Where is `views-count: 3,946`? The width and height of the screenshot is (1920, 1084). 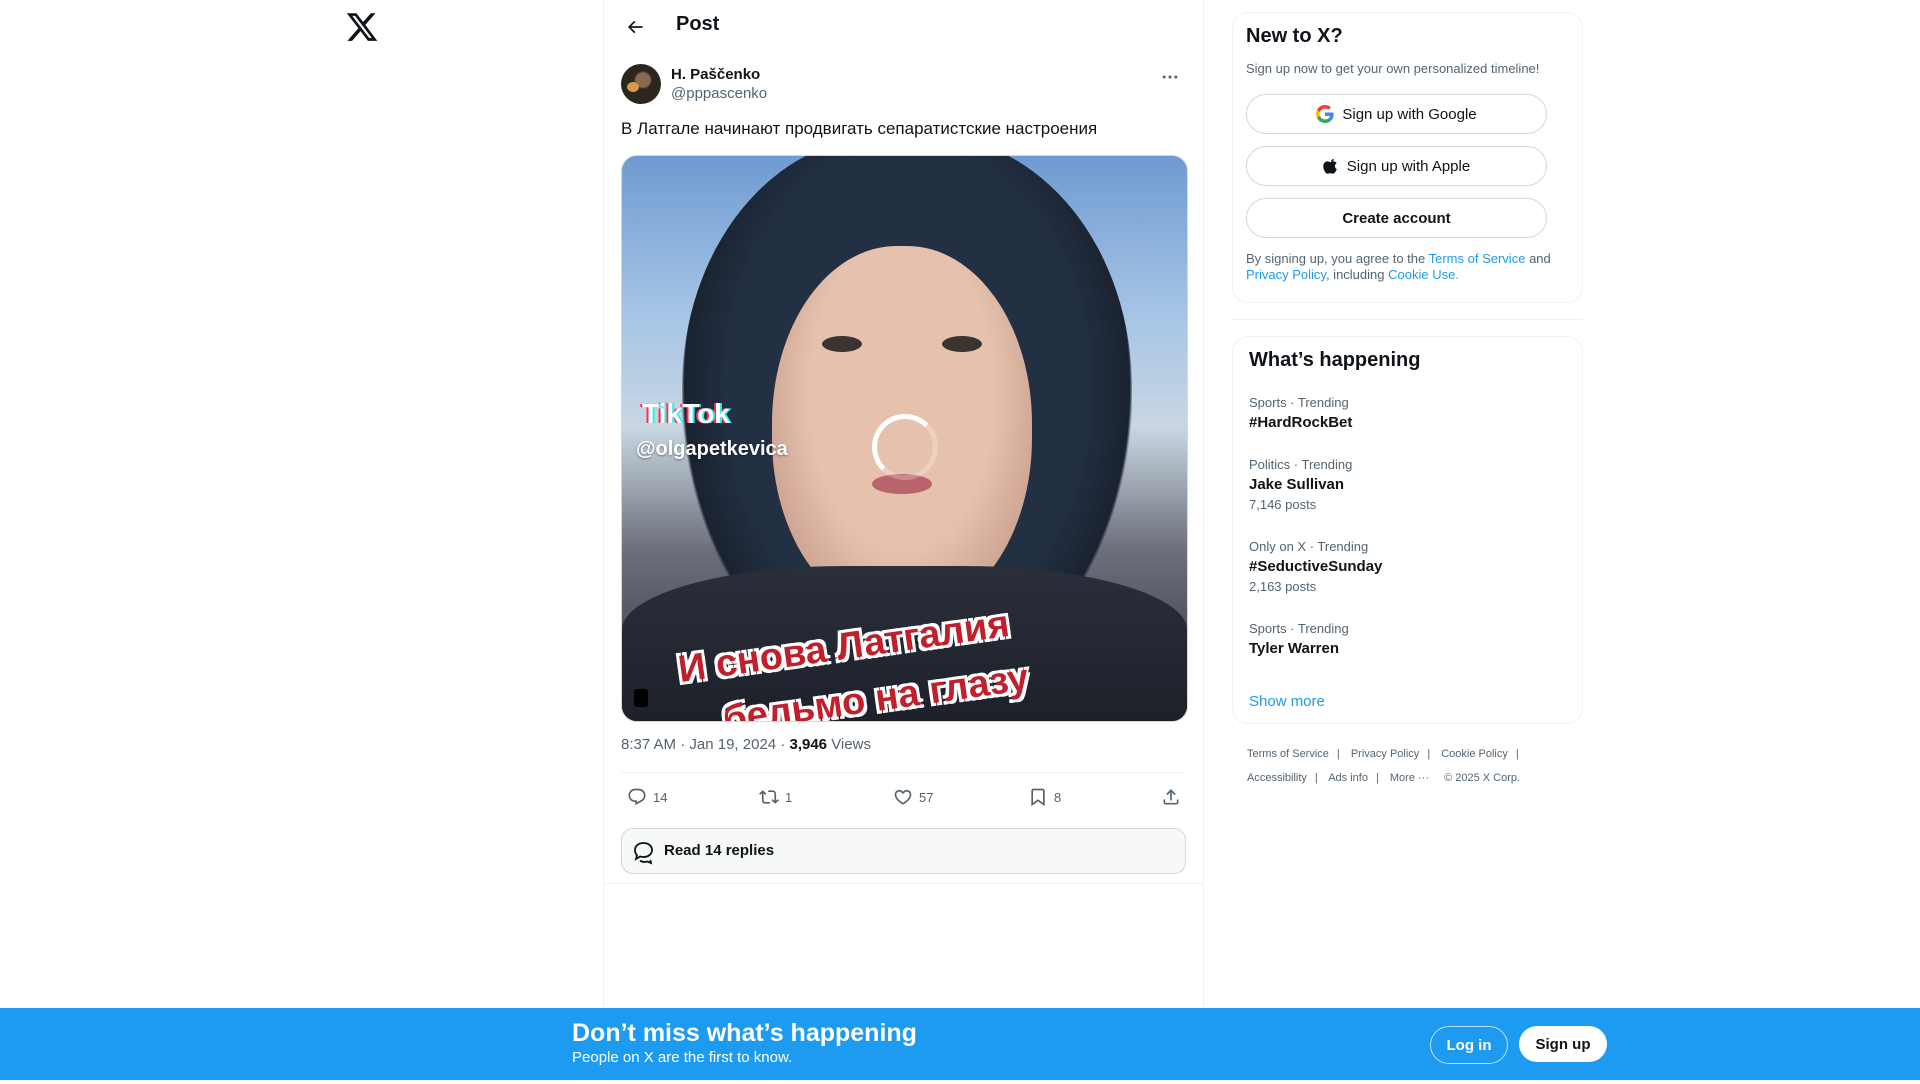 views-count: 3,946 is located at coordinates (808, 744).